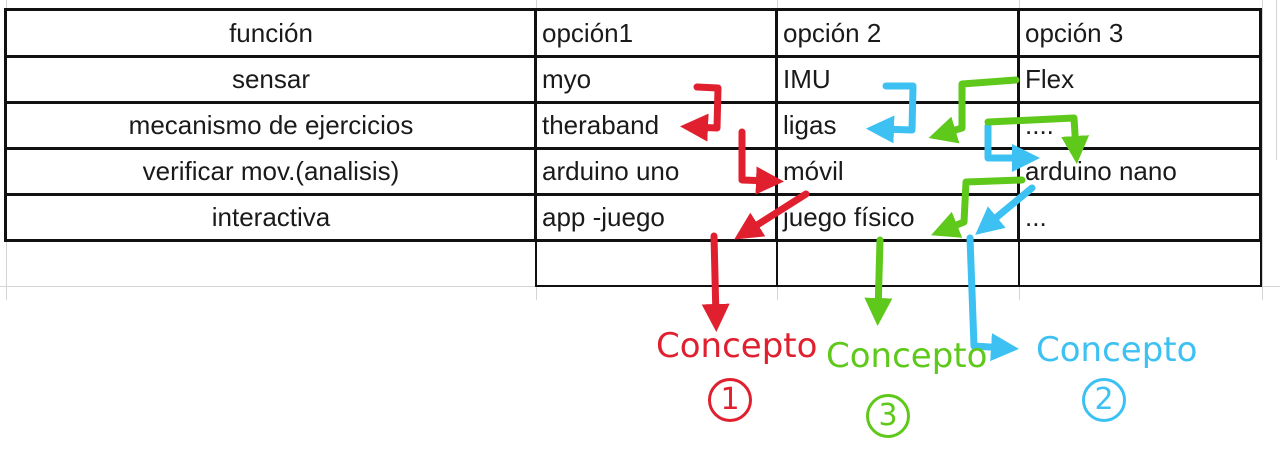 This screenshot has width=1280, height=450. I want to click on concept-2-number: 2, so click(1104, 400).